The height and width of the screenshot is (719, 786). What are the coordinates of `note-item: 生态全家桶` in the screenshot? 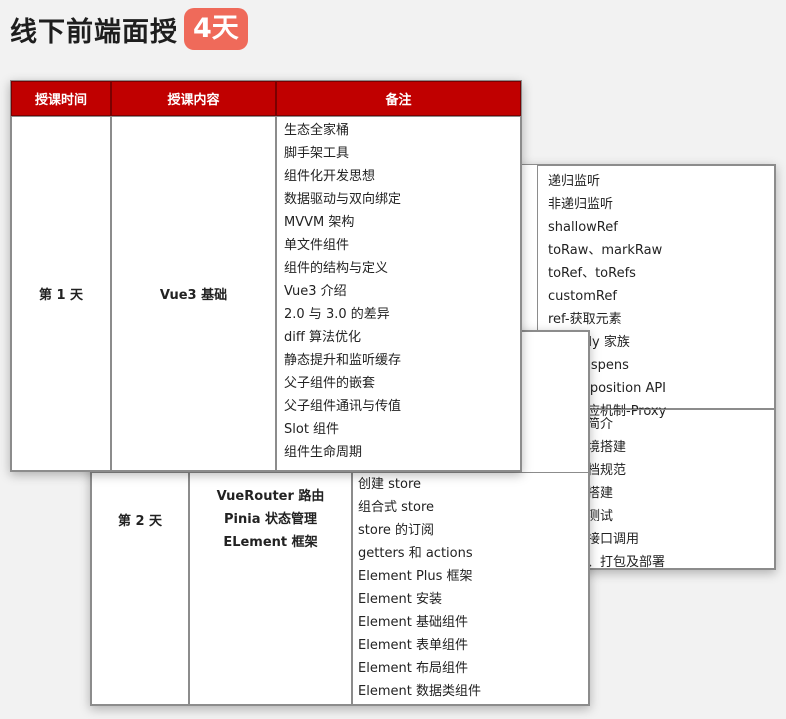 It's located at (317, 130).